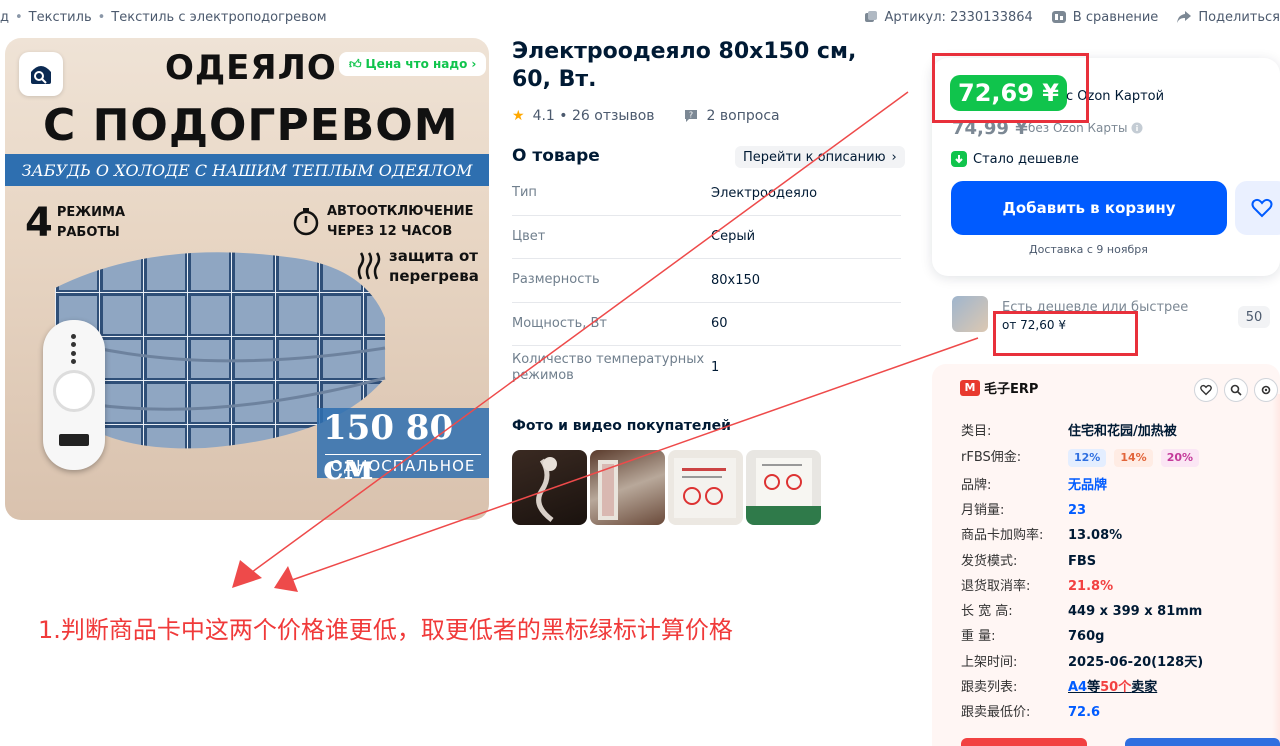 Image resolution: width=1280 pixels, height=746 pixels. I want to click on spec-value: 60, so click(719, 324).